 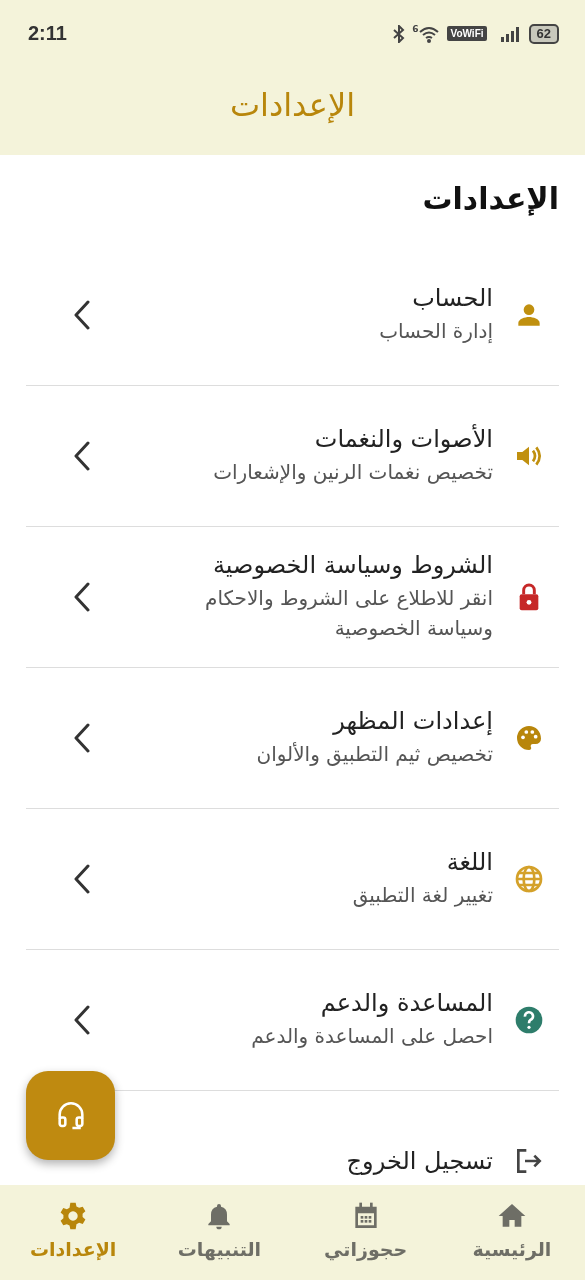 I want to click on item-title: المساعدة والدعم, so click(x=406, y=1003).